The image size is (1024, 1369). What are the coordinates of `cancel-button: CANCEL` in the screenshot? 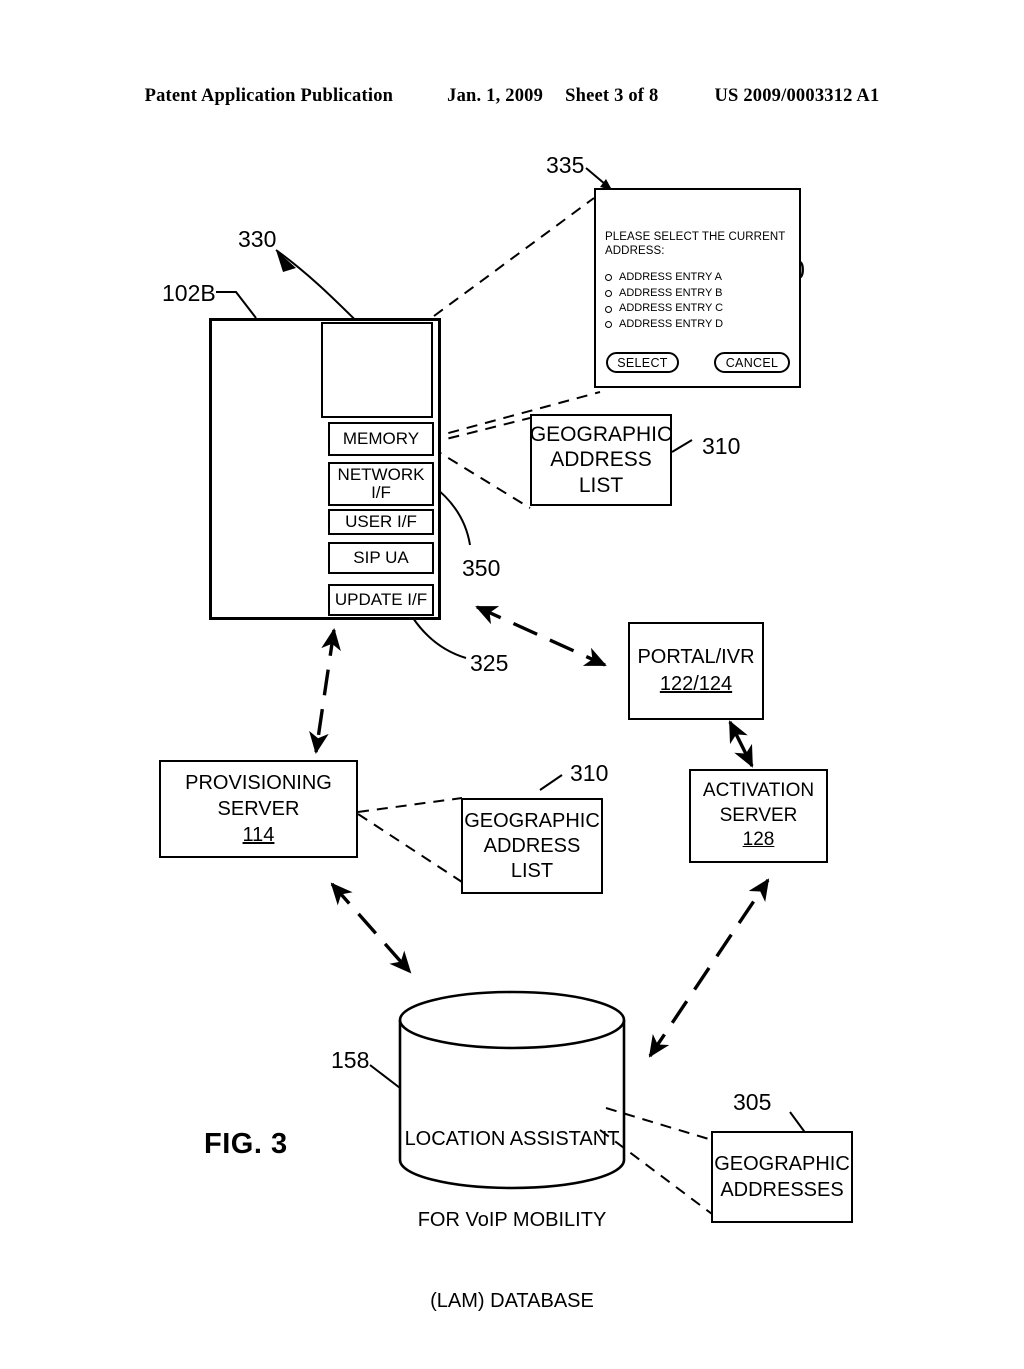 It's located at (752, 362).